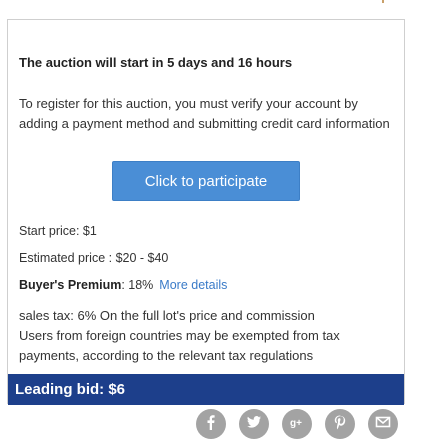 This screenshot has height=439, width=428. Describe the element at coordinates (254, 424) in the screenshot. I see `twitter-icon` at that location.